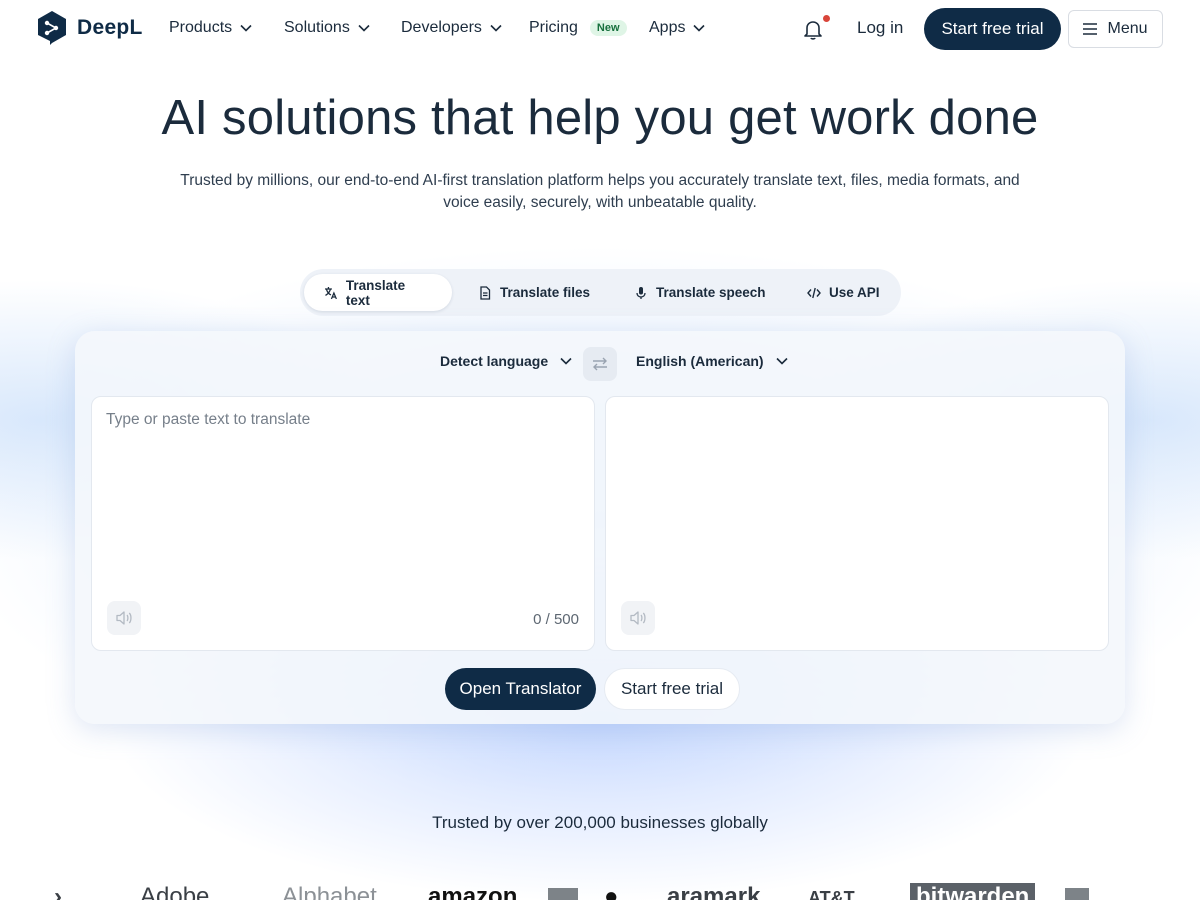 The height and width of the screenshot is (900, 1200). I want to click on alphabet-logo: Alphabet, so click(329, 891).